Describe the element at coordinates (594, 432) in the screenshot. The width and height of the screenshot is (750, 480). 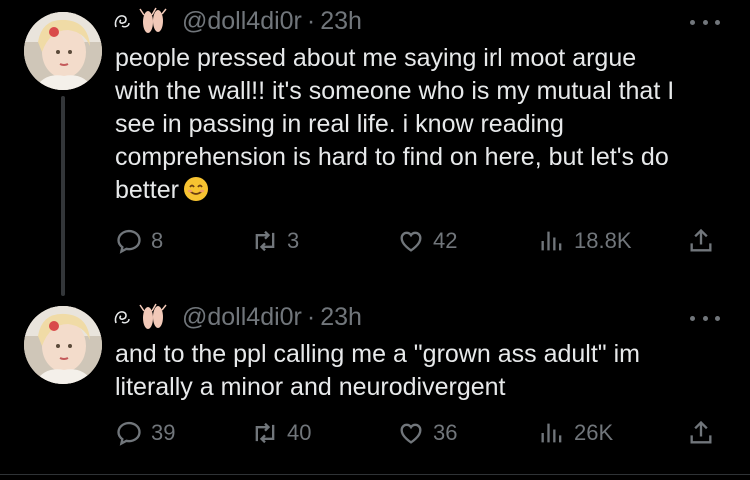
I see `views-count: 26K` at that location.